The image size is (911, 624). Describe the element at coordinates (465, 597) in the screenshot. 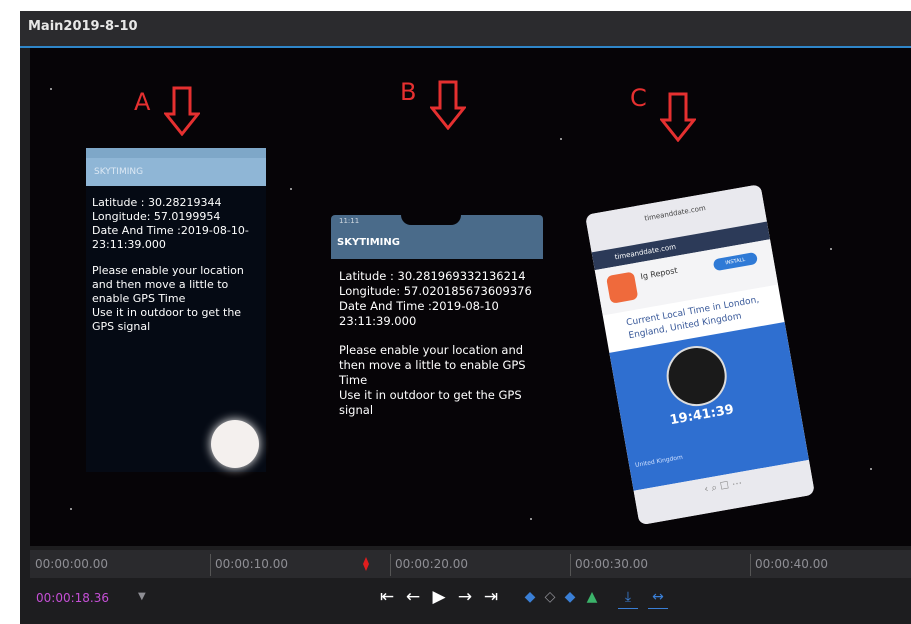

I see `step-forward-button: →` at that location.